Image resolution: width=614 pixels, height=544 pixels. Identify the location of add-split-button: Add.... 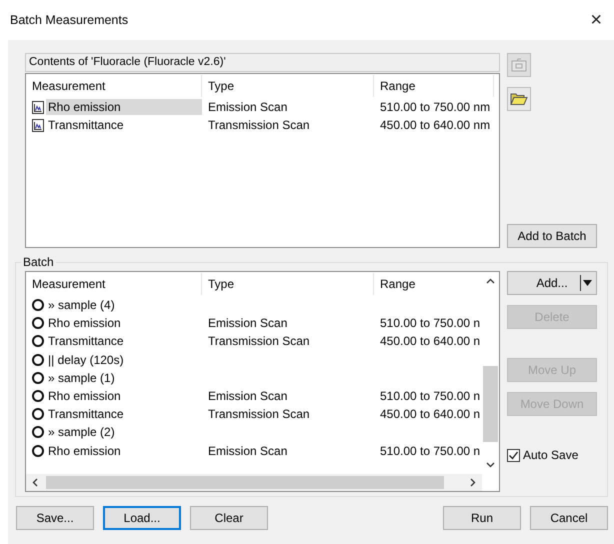
(552, 283).